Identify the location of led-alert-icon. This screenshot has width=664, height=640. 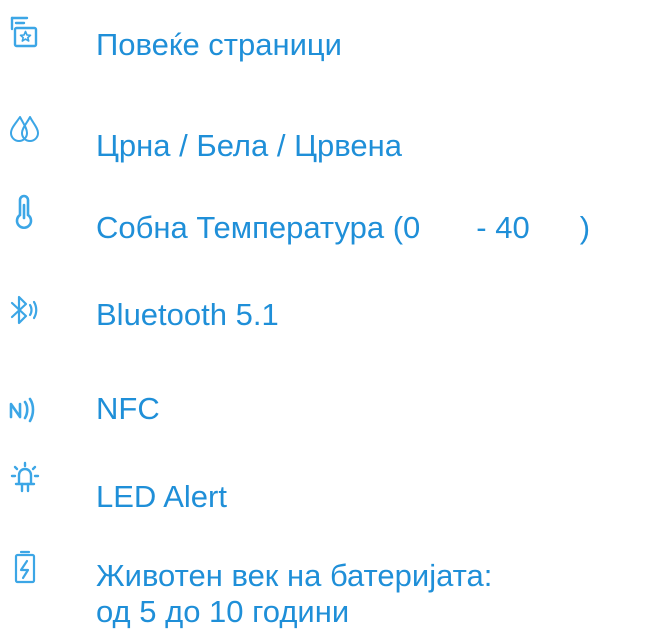
(25, 478).